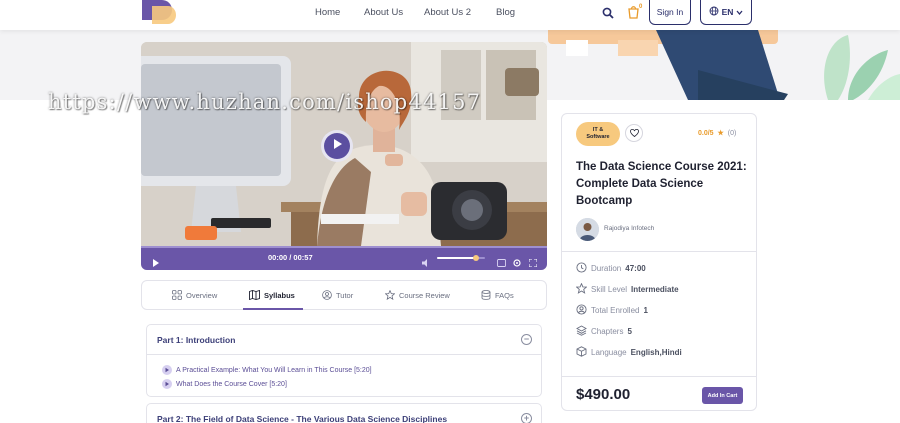 This screenshot has height=423, width=900. I want to click on rating-count: (0), so click(732, 133).